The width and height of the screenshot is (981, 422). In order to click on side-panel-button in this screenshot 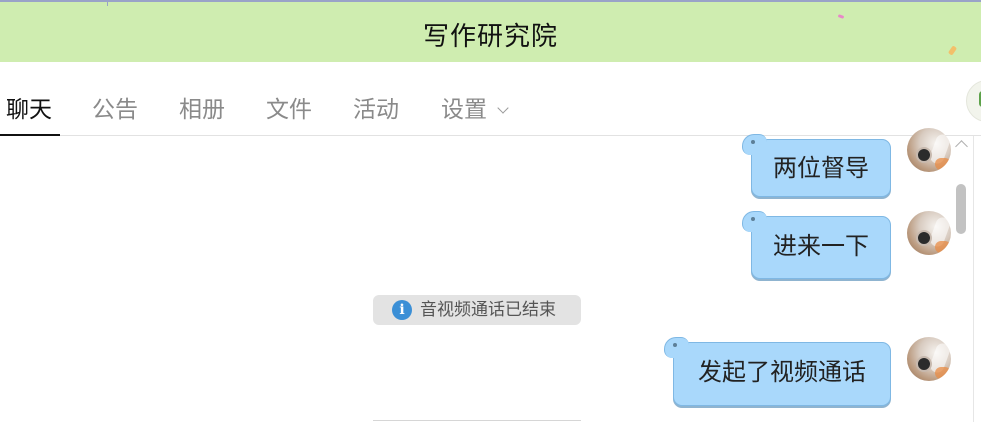, I will do `click(973, 101)`.